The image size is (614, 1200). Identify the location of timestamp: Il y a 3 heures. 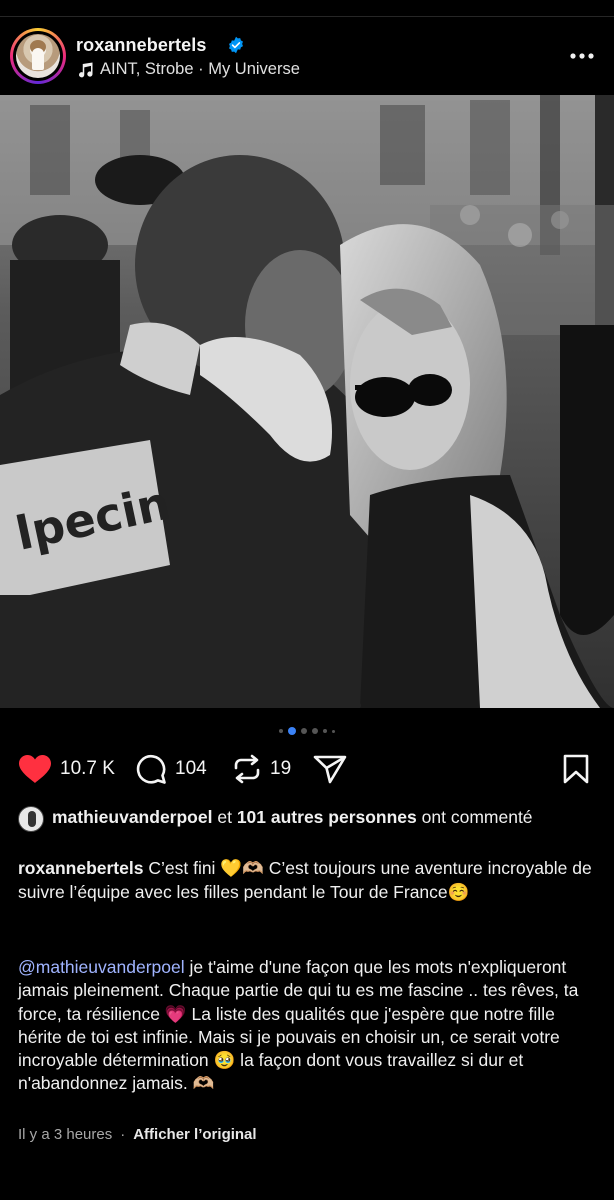
(65, 1134).